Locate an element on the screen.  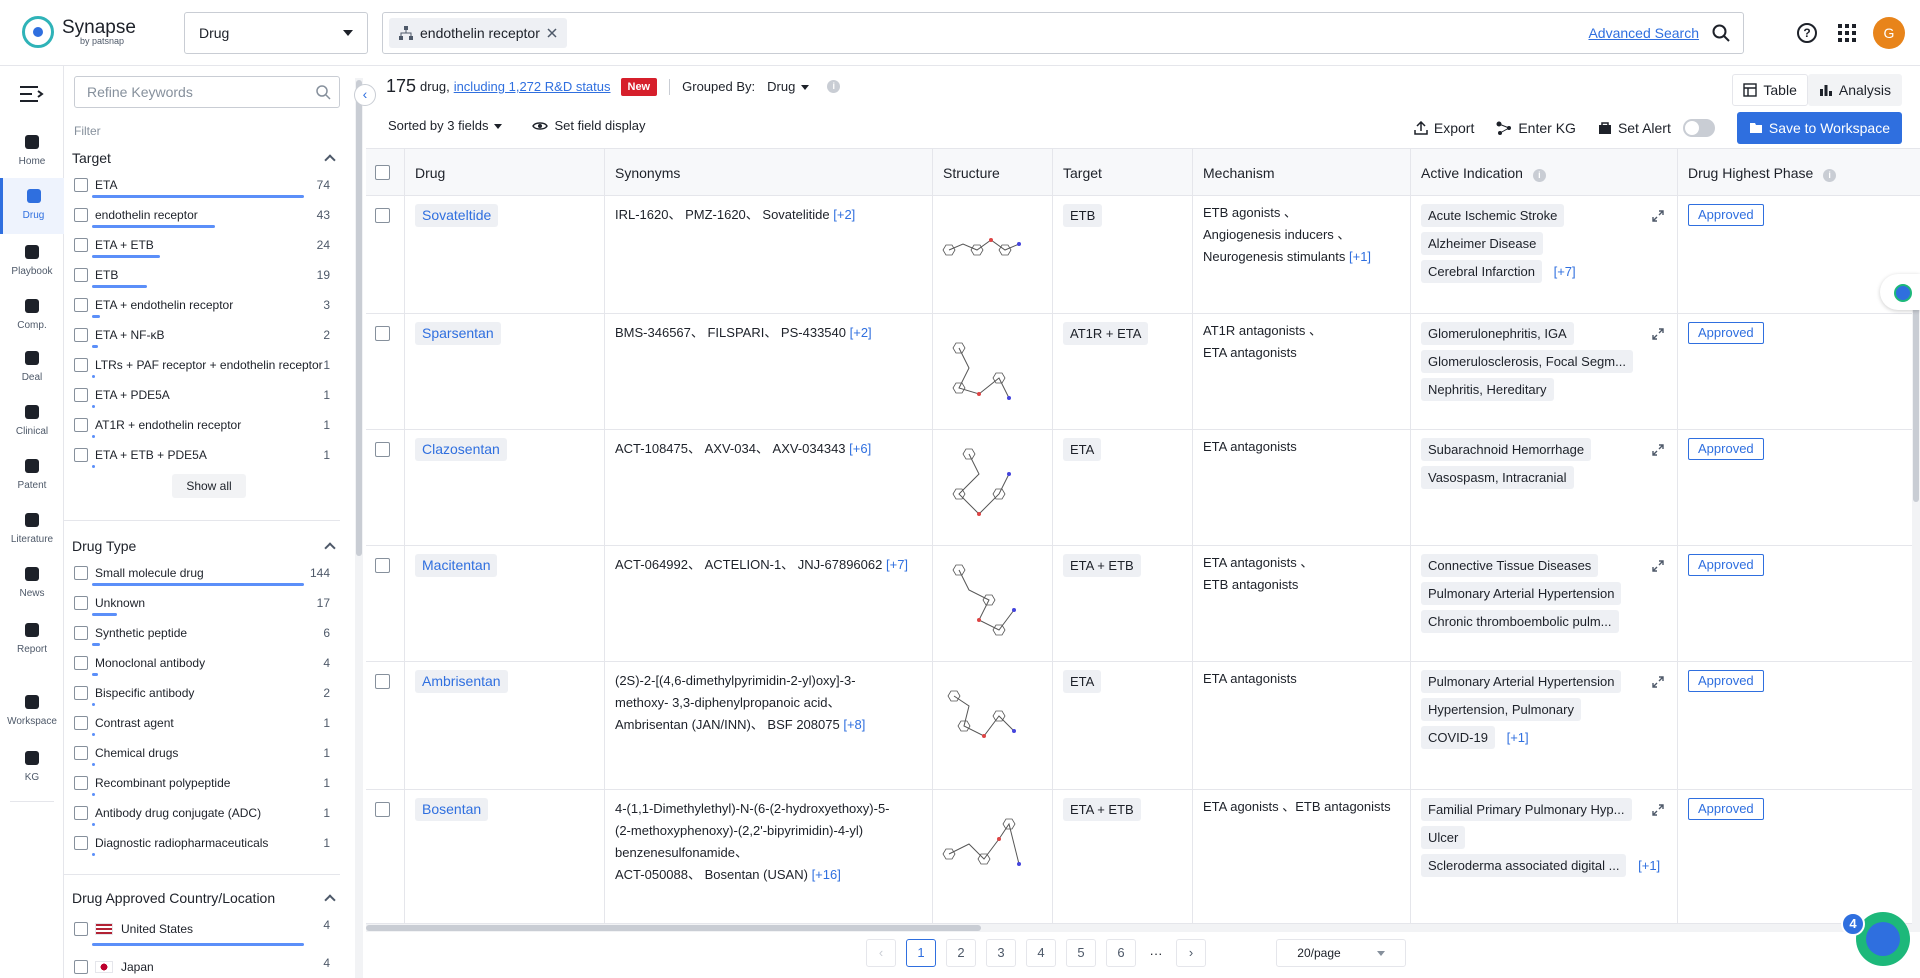
nav-item-literature: Literature is located at coordinates (32, 530).